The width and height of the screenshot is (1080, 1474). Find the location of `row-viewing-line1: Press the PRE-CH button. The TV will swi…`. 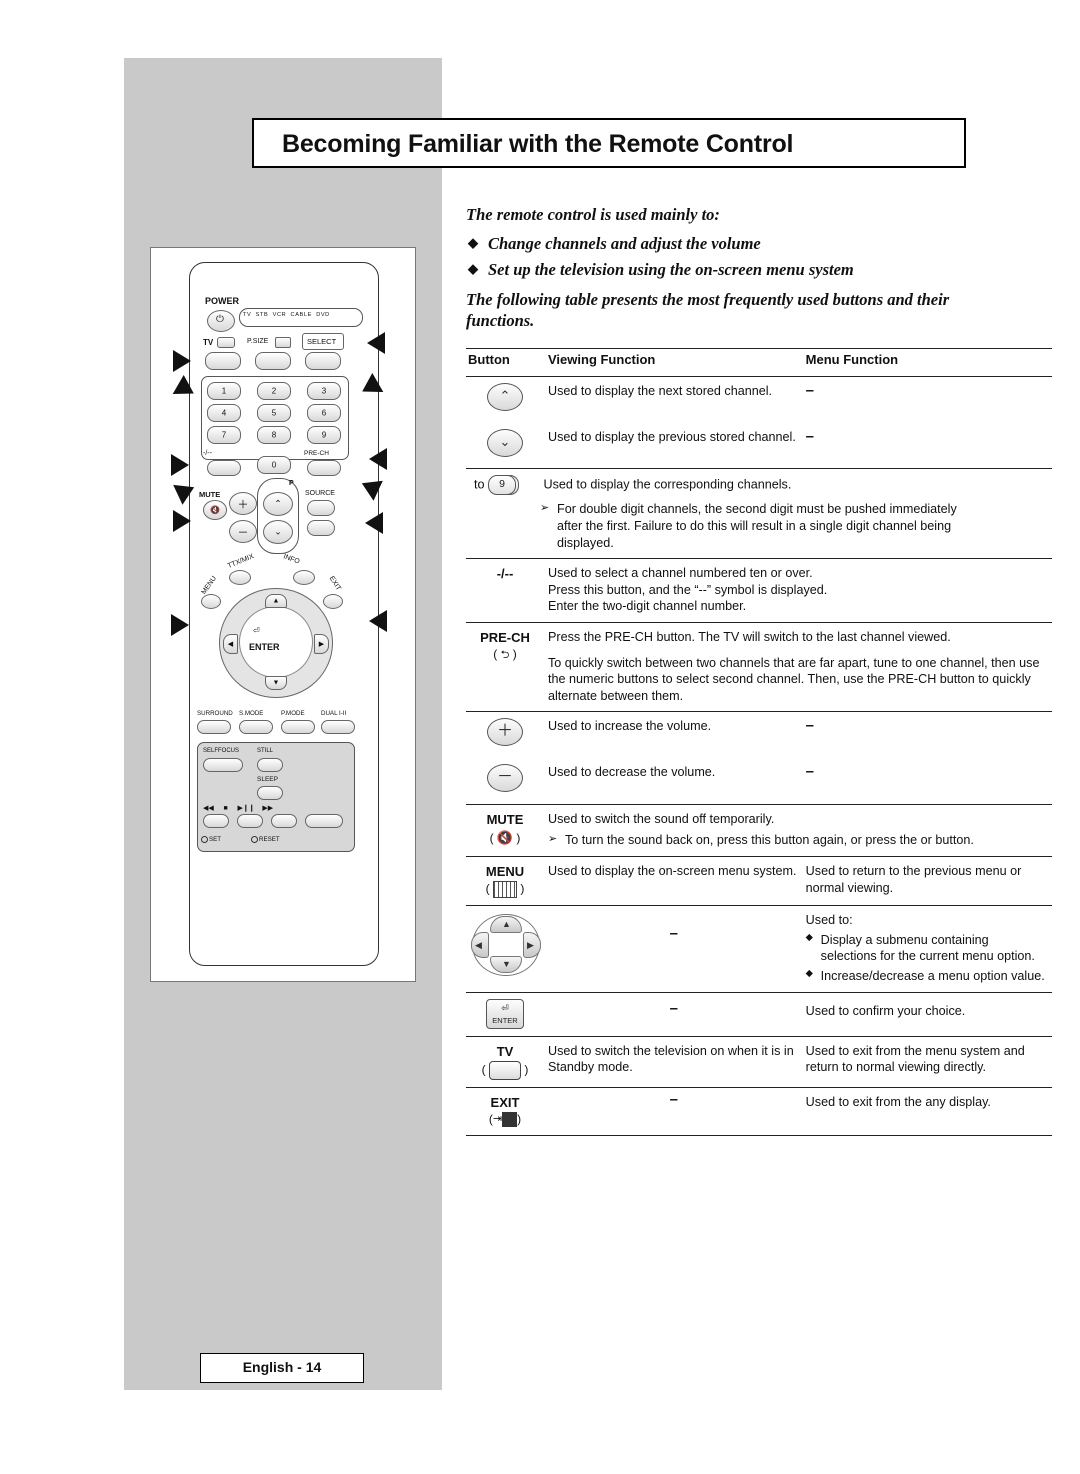

row-viewing-line1: Press the PRE-CH button. The TV will swi… is located at coordinates (749, 637).